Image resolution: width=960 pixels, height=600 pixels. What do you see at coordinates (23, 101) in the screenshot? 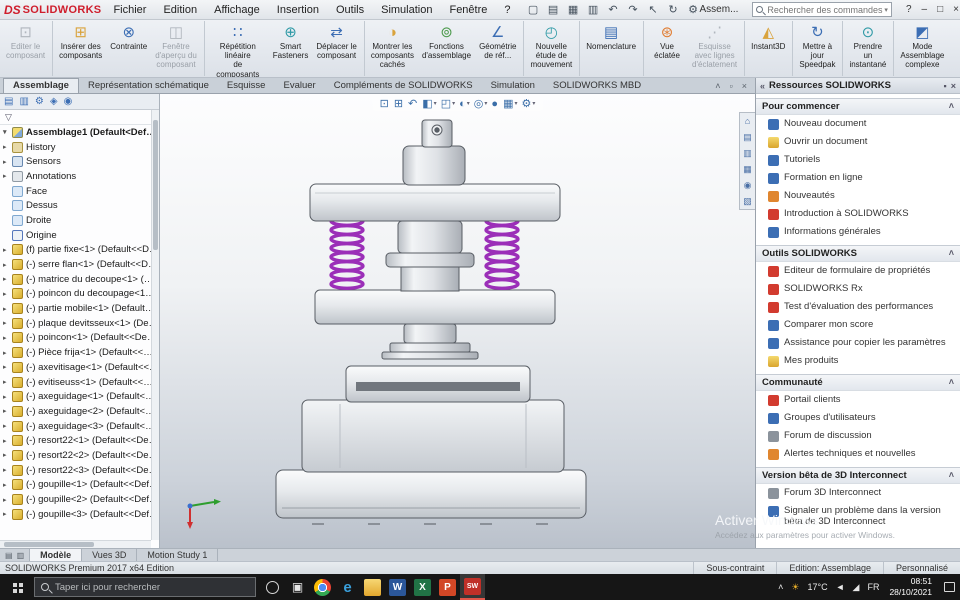
I see `property-manager-tab: ▥` at bounding box center [23, 101].